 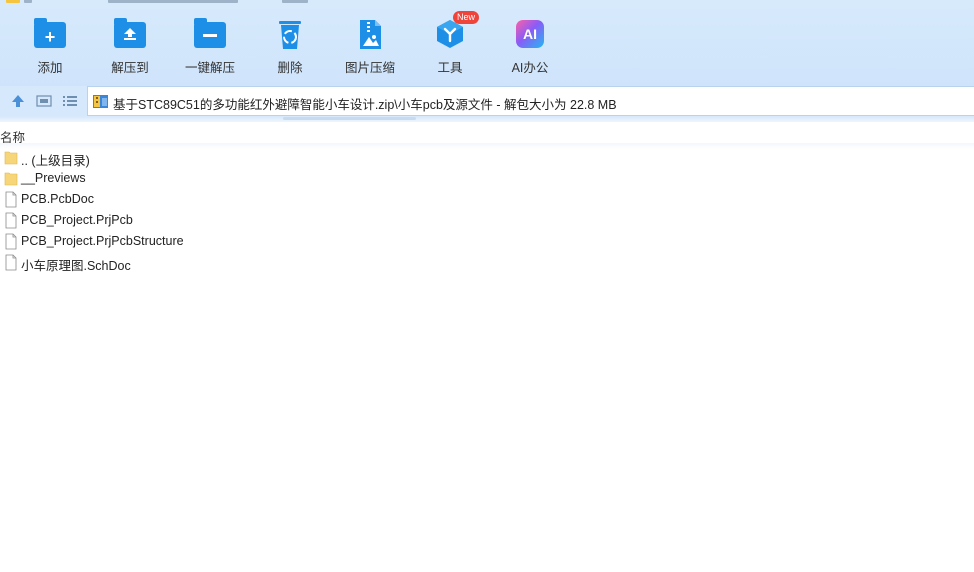 What do you see at coordinates (77, 220) in the screenshot?
I see `list-item-name: PCB_Project.PrjPcb` at bounding box center [77, 220].